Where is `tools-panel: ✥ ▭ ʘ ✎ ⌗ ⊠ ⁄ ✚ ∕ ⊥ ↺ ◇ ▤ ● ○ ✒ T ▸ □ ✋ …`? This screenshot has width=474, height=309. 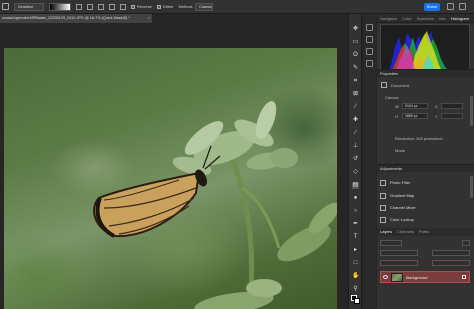
tools-panel: ✥ ▭ ʘ ✎ ⌗ ⊠ ⁄ ✚ ∕ ⊥ ↺ ◇ ▤ ● ○ ✒ T ▸ □ ✋ … is located at coordinates (355, 161).